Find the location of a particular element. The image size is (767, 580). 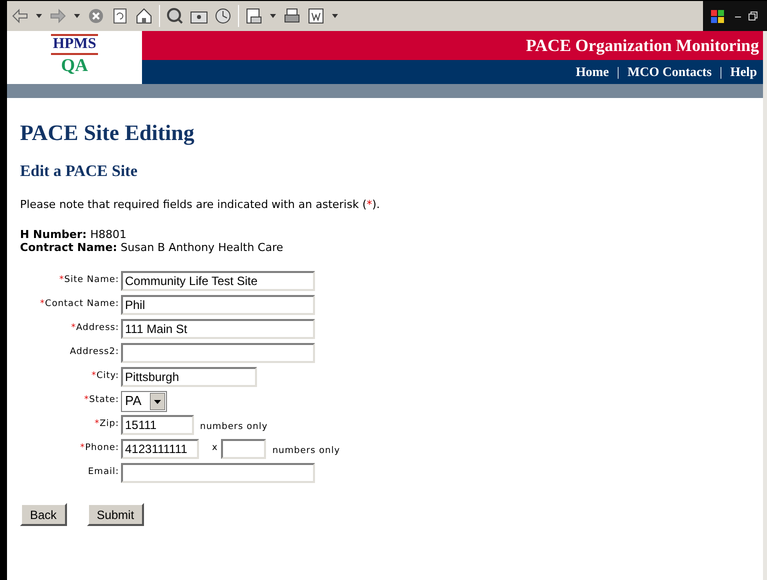

info-line: Contract Name: Susan B Anthony Health Care is located at coordinates (152, 247).